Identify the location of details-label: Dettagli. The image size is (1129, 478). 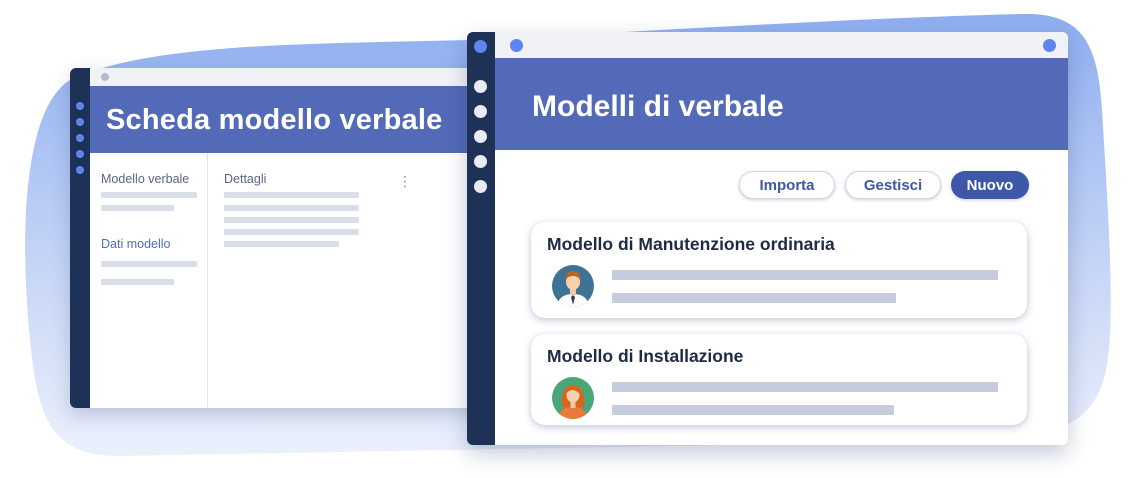
(245, 179).